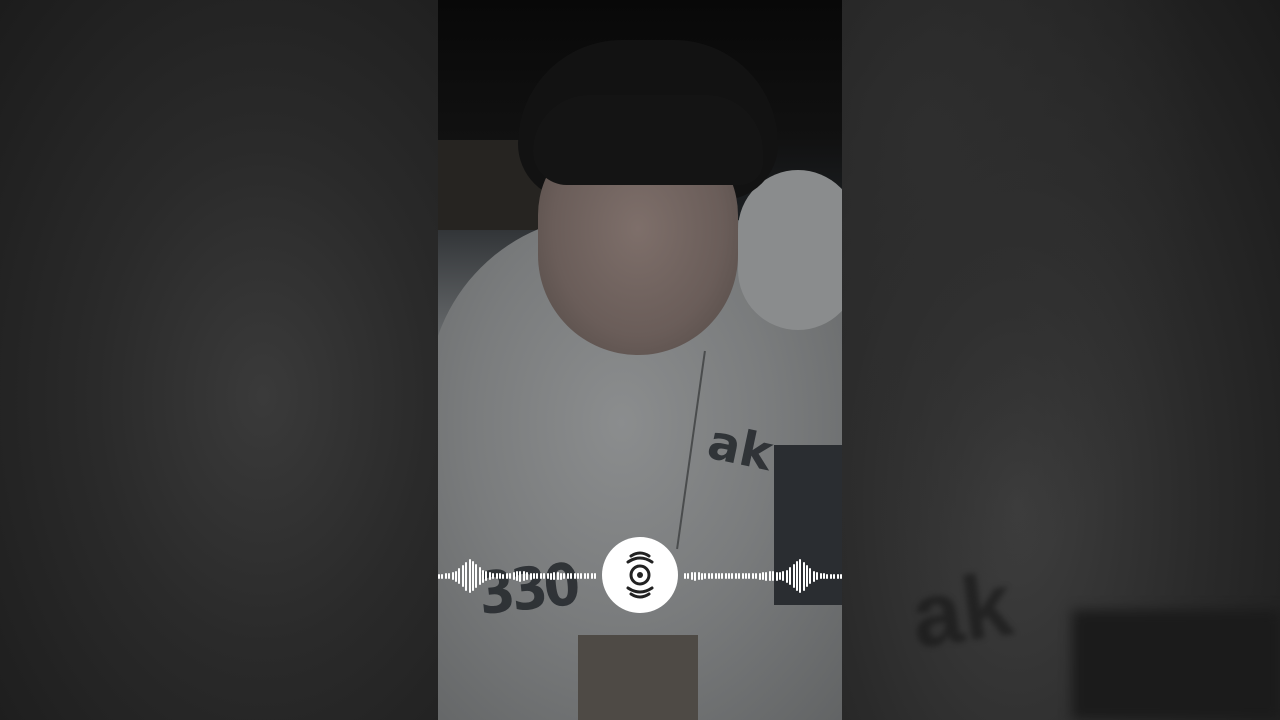 The width and height of the screenshot is (1280, 720). Describe the element at coordinates (1176, 665) in the screenshot. I see `blurred-shadow` at that location.